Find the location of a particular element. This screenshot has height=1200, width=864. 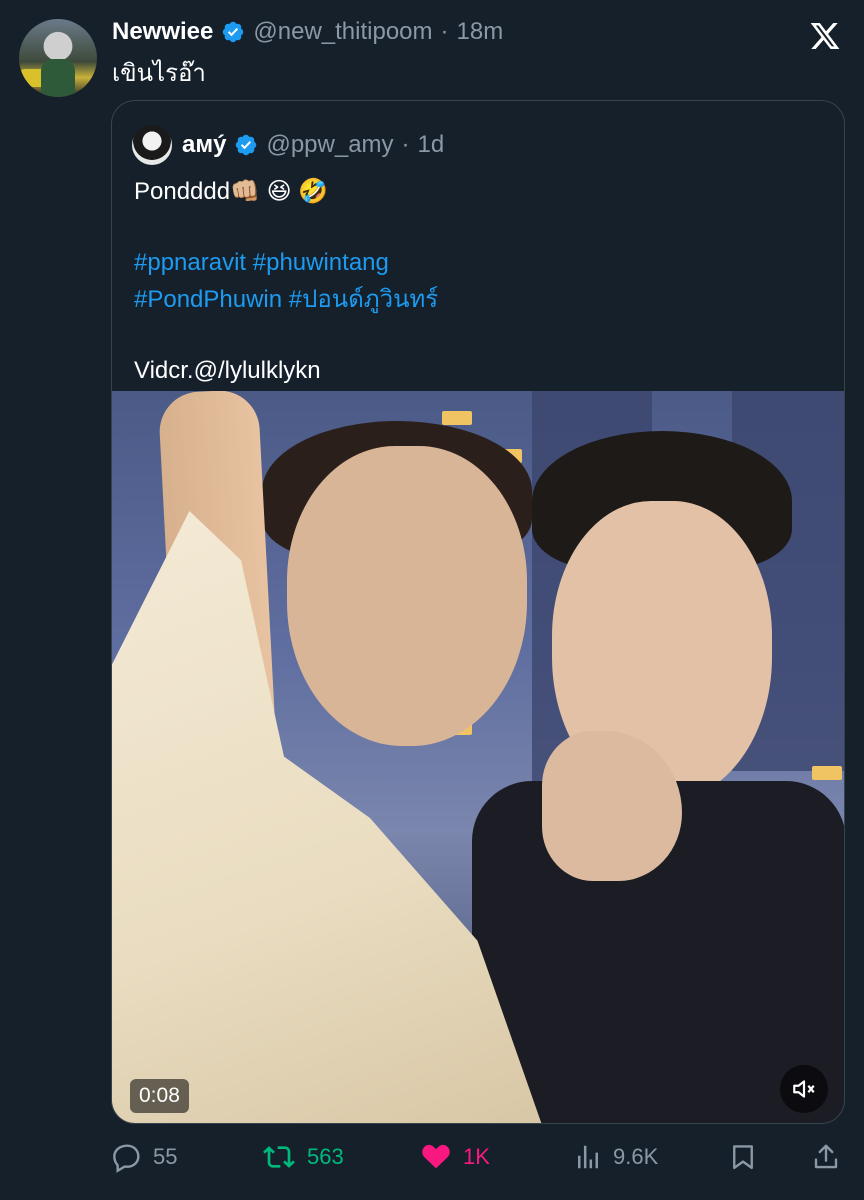

hashtag-link: #ppnaravit is located at coordinates (190, 262).